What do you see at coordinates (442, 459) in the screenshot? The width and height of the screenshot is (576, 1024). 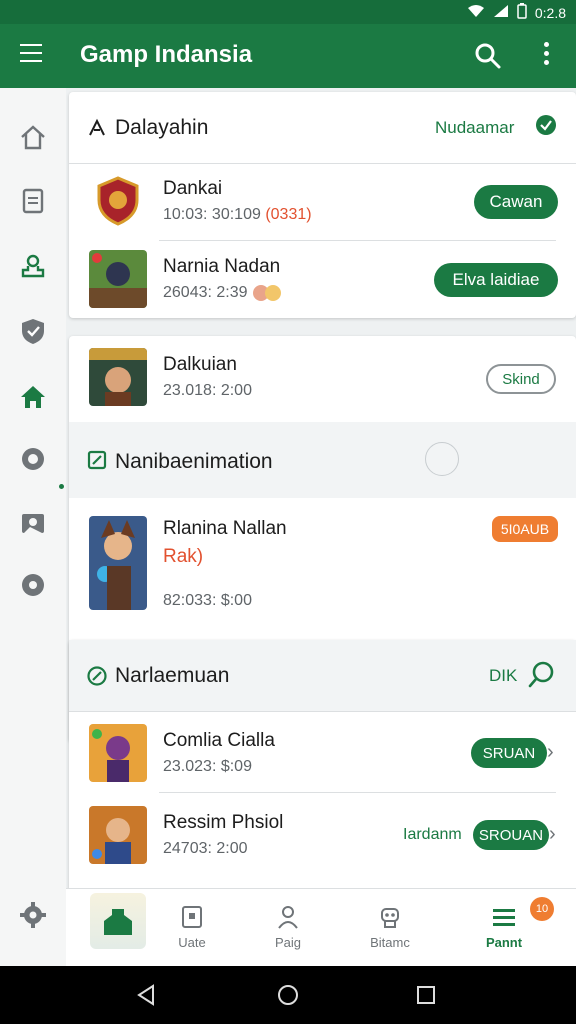 I see `loading-spinner` at bounding box center [442, 459].